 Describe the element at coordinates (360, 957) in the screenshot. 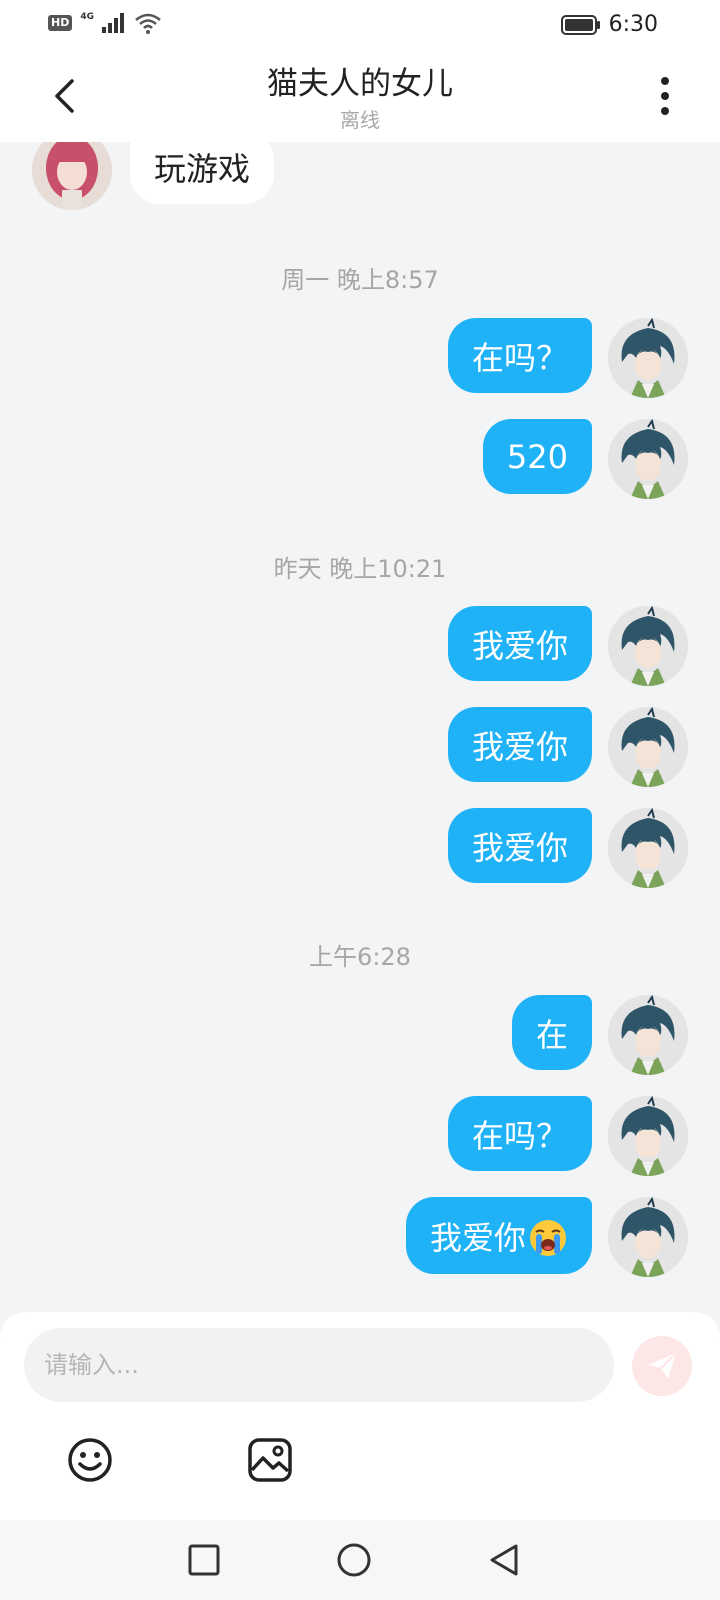

I see `time-divider: 上午6:28` at that location.